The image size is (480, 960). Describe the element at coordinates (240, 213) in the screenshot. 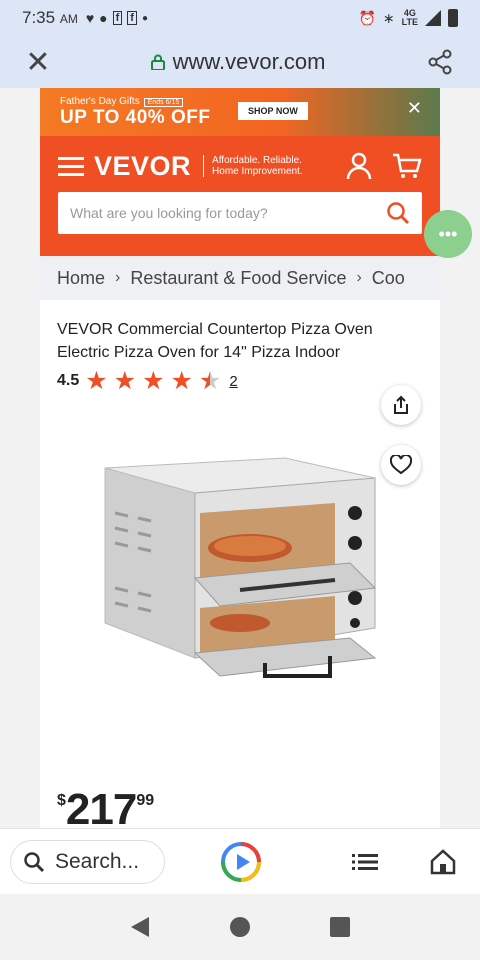

I see `search-input: What are you looking for today?` at that location.